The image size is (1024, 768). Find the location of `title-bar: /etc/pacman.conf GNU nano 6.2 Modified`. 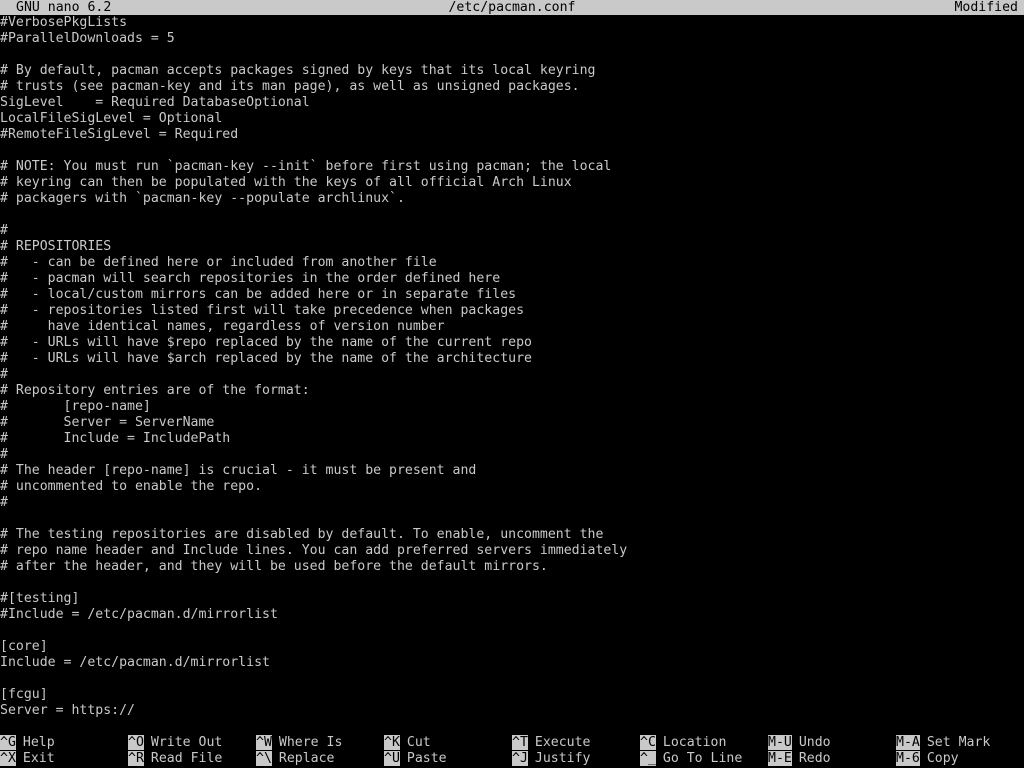

title-bar: /etc/pacman.conf GNU nano 6.2 Modified is located at coordinates (512, 7).